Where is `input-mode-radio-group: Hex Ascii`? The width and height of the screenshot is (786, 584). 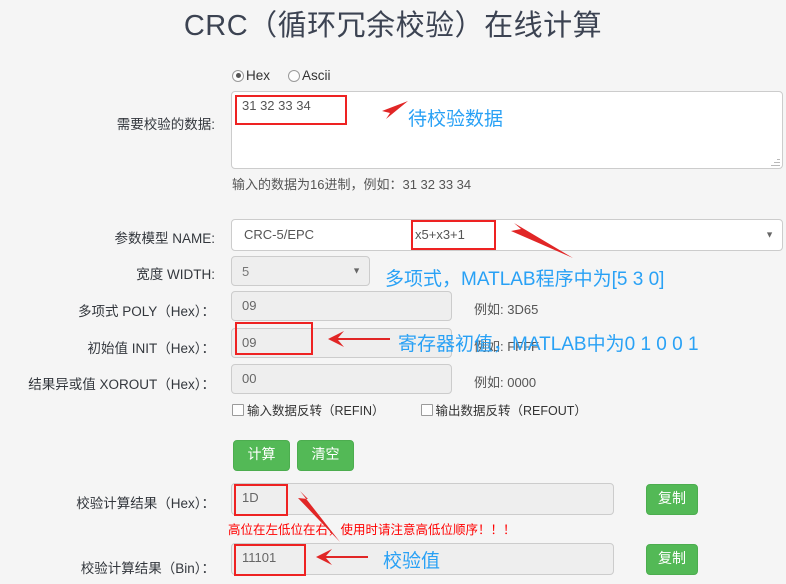
input-mode-radio-group: Hex Ascii is located at coordinates (281, 75).